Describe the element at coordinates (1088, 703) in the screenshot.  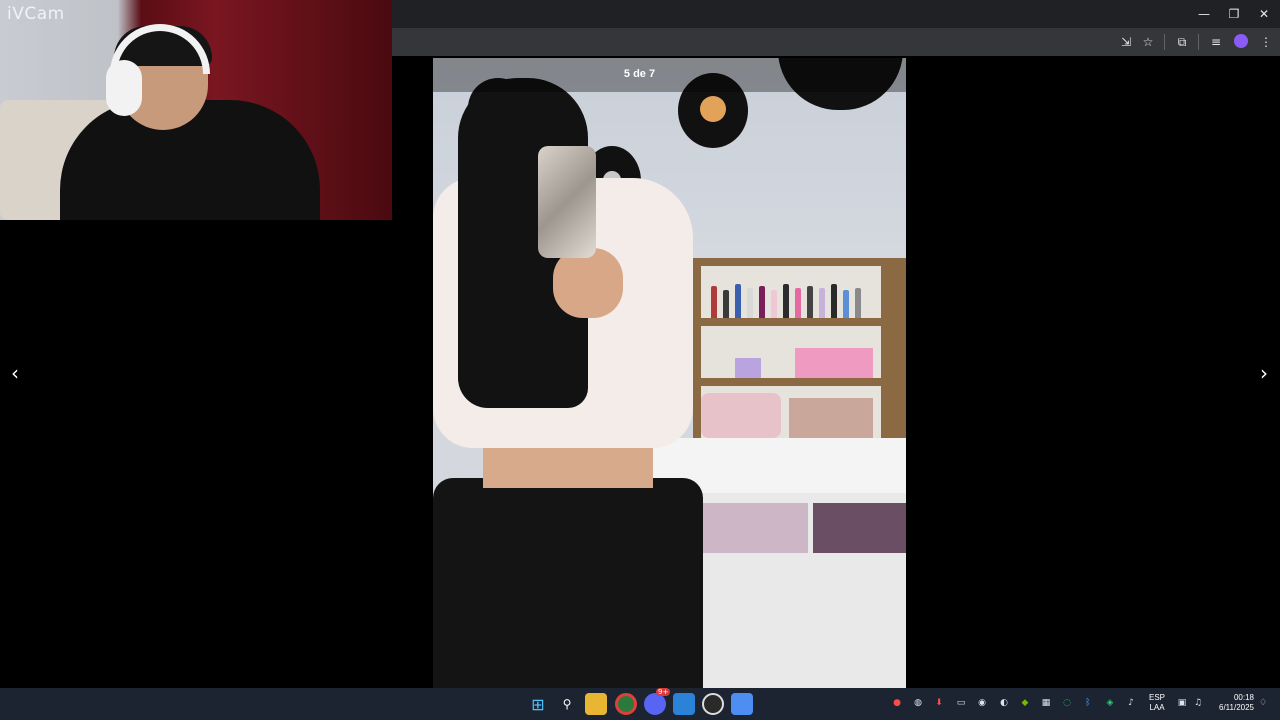
I see `bluetooth-tray-icon: ᛒ` at that location.